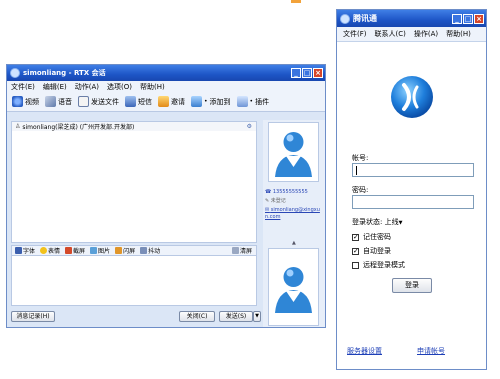  Describe the element at coordinates (83, 101) in the screenshot. I see `send-file-icon` at that location.